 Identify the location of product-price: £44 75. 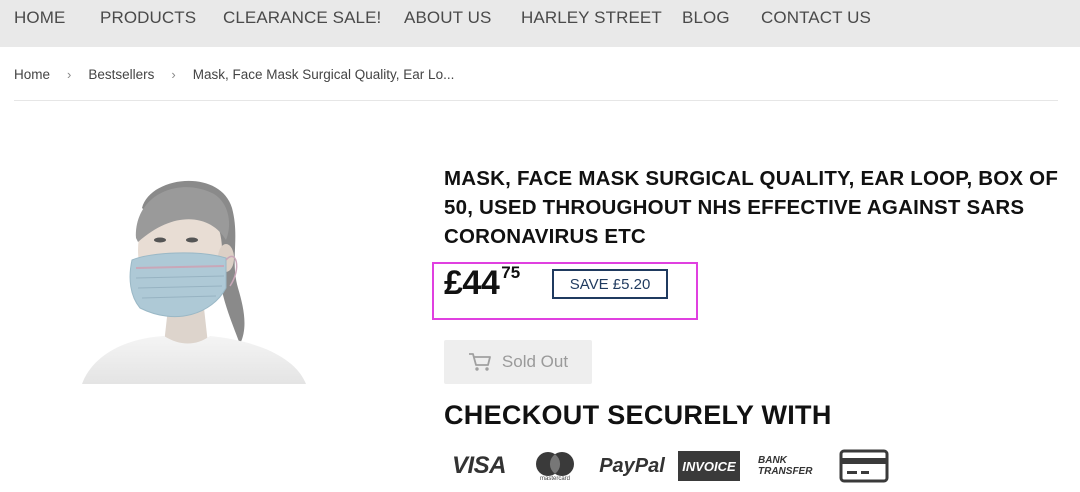
(482, 283).